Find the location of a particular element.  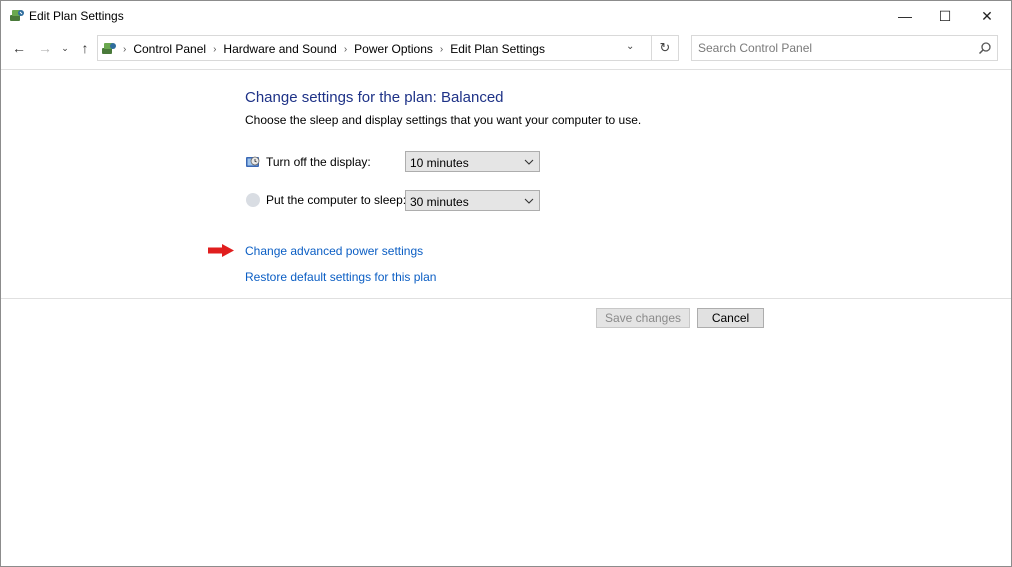

display-off-select: 10 minutes is located at coordinates (472, 161).